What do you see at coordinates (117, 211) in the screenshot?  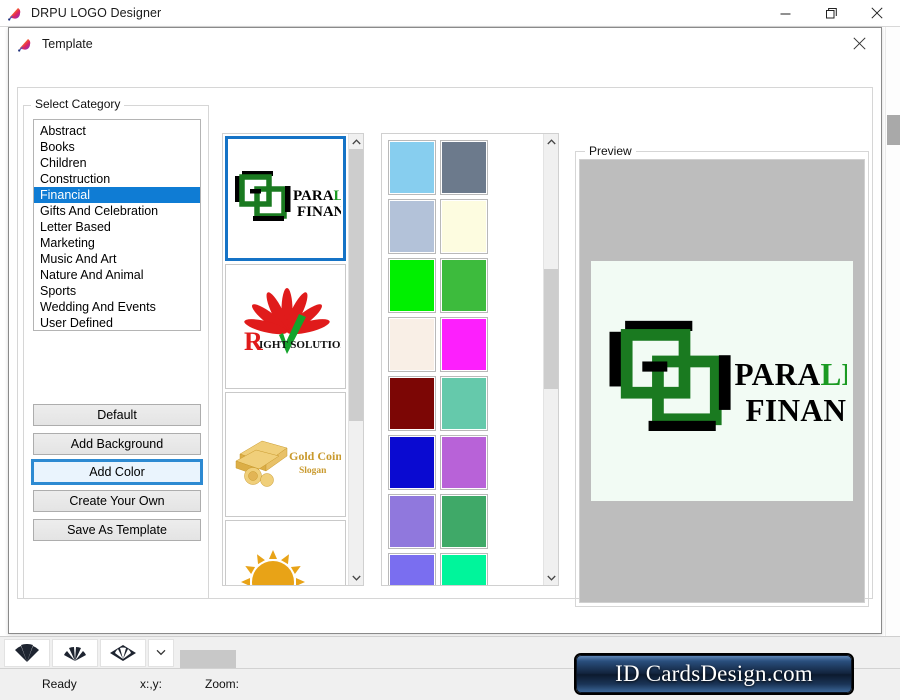 I see `category-item-gifts-and-celebration: Gifts And Celebration` at bounding box center [117, 211].